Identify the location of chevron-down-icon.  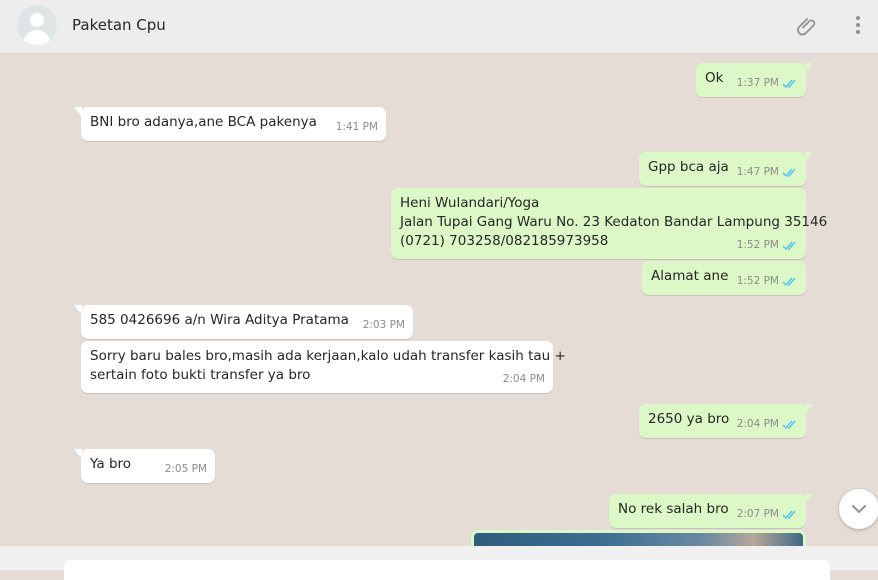
(859, 509).